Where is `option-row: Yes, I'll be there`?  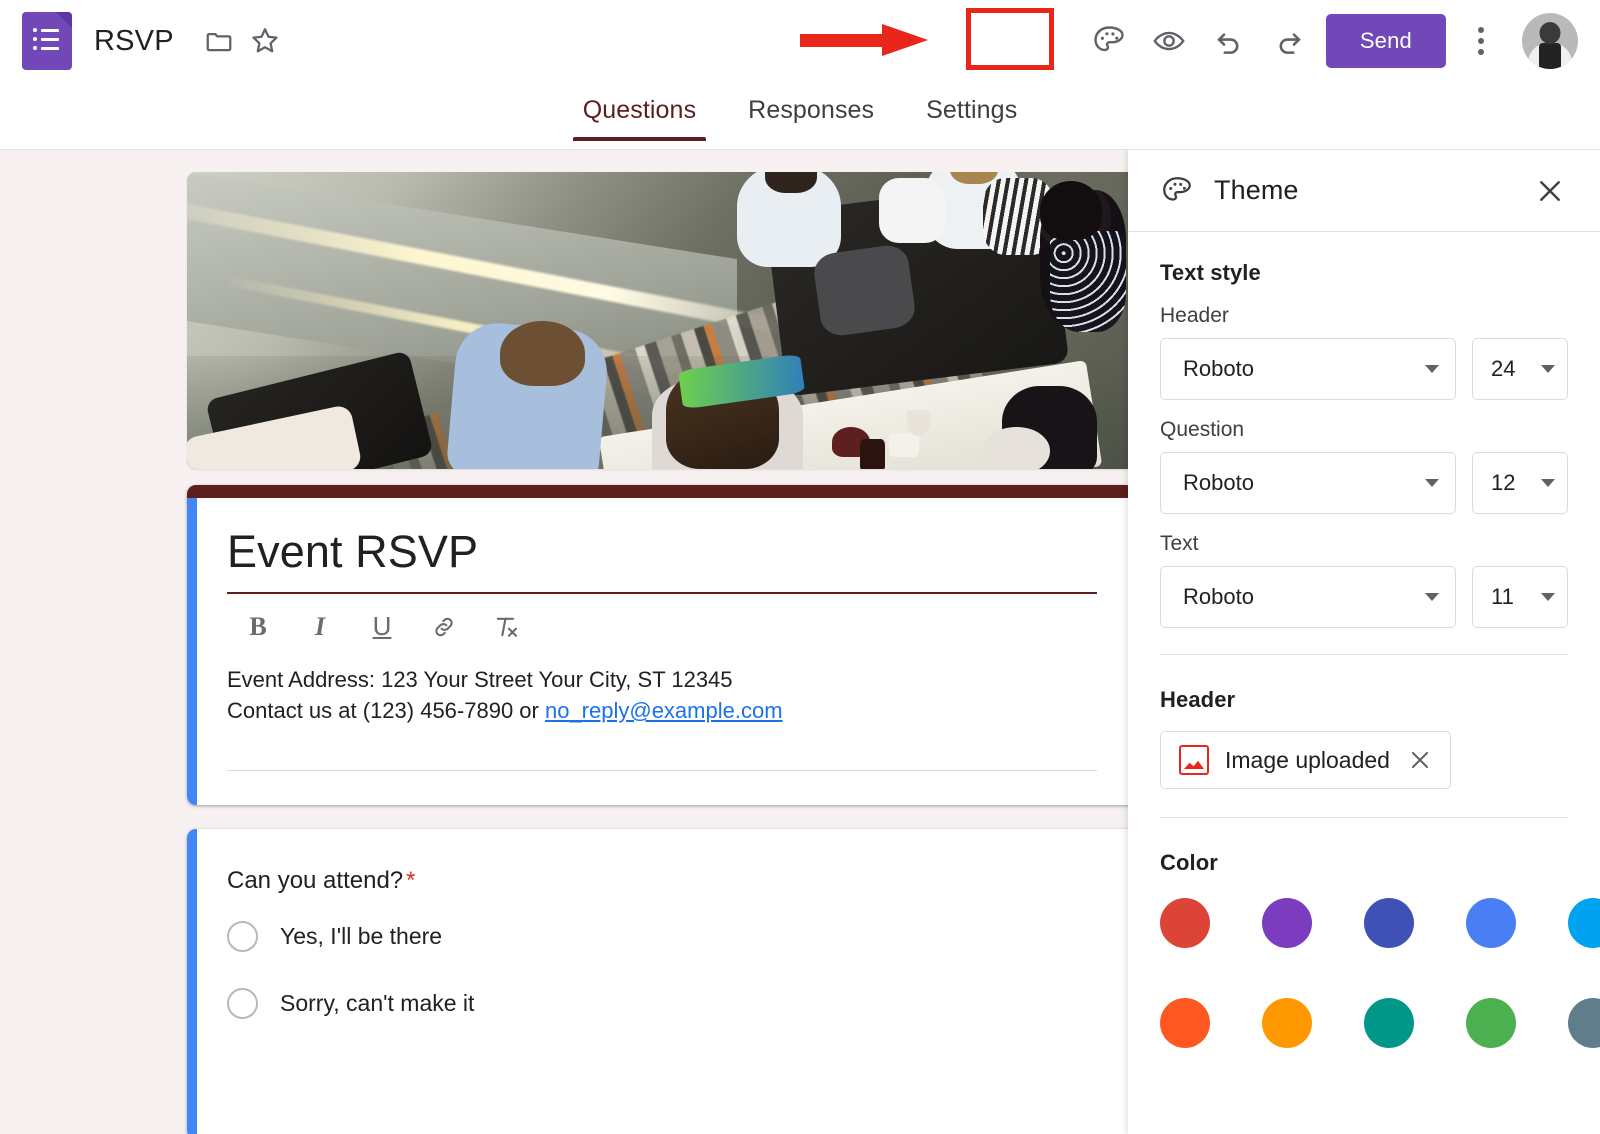 option-row: Yes, I'll be there is located at coordinates (662, 937).